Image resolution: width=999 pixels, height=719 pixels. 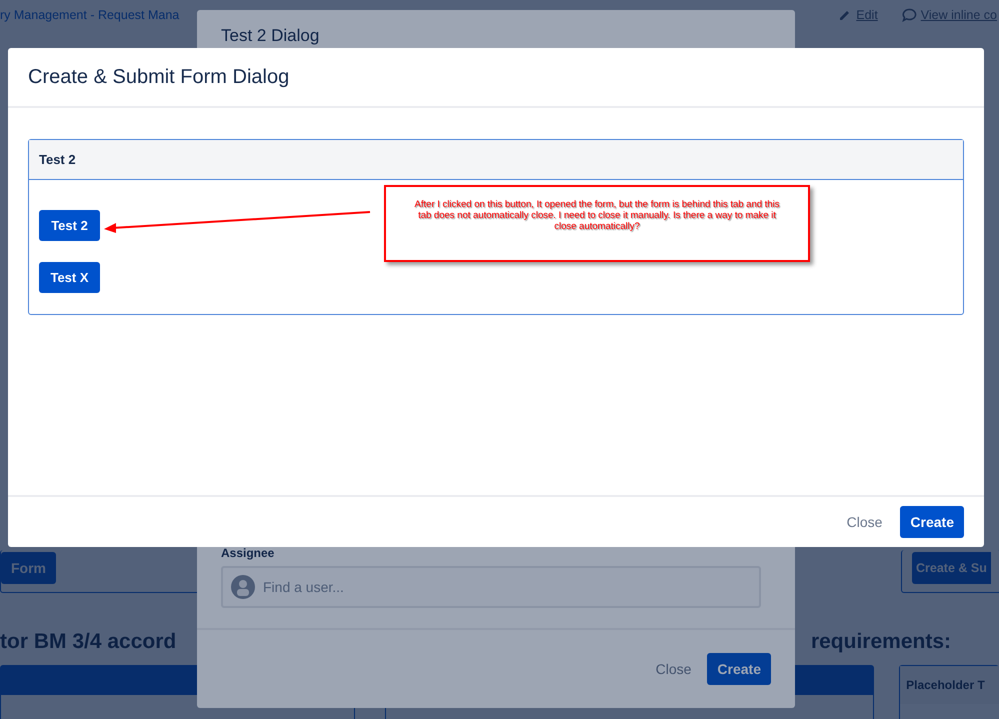 What do you see at coordinates (270, 35) in the screenshot?
I see `dialog-title: Test 2 Dialog` at bounding box center [270, 35].